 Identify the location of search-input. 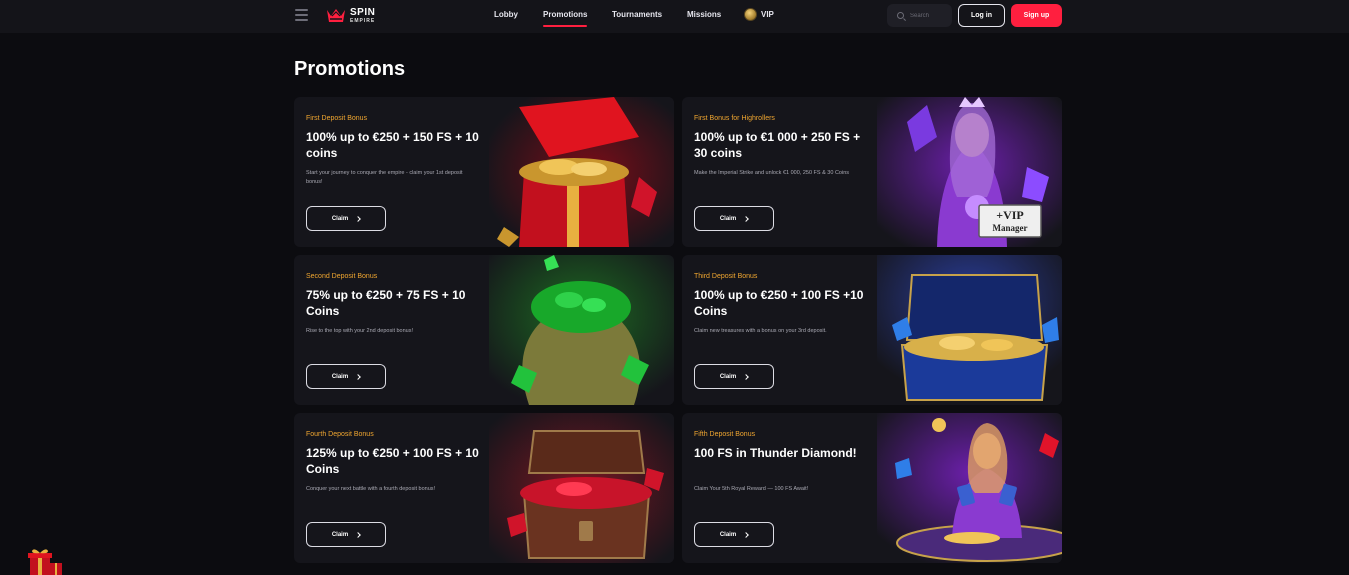
(930, 15).